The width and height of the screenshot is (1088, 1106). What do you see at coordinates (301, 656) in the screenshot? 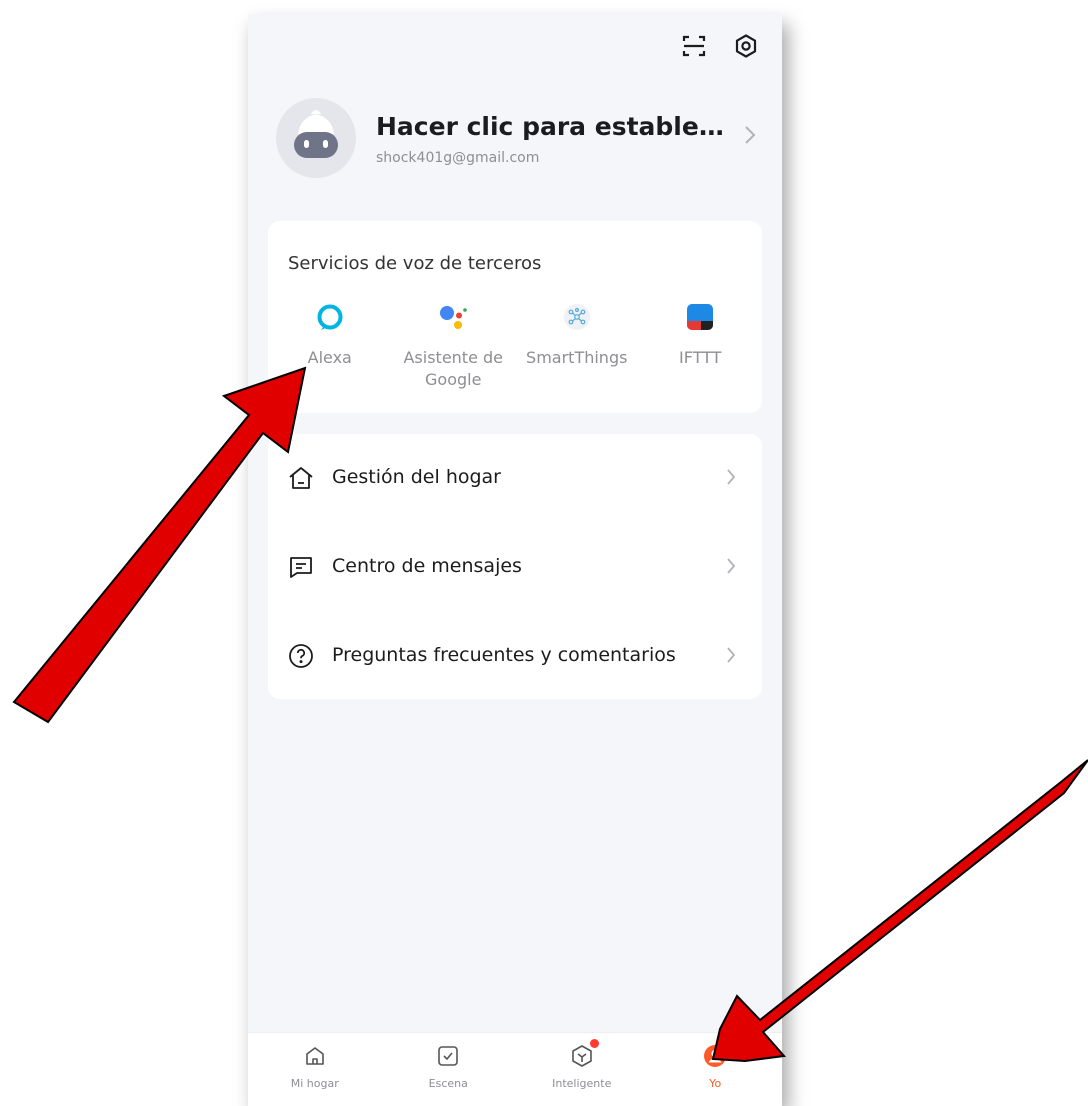
I see `help-icon` at bounding box center [301, 656].